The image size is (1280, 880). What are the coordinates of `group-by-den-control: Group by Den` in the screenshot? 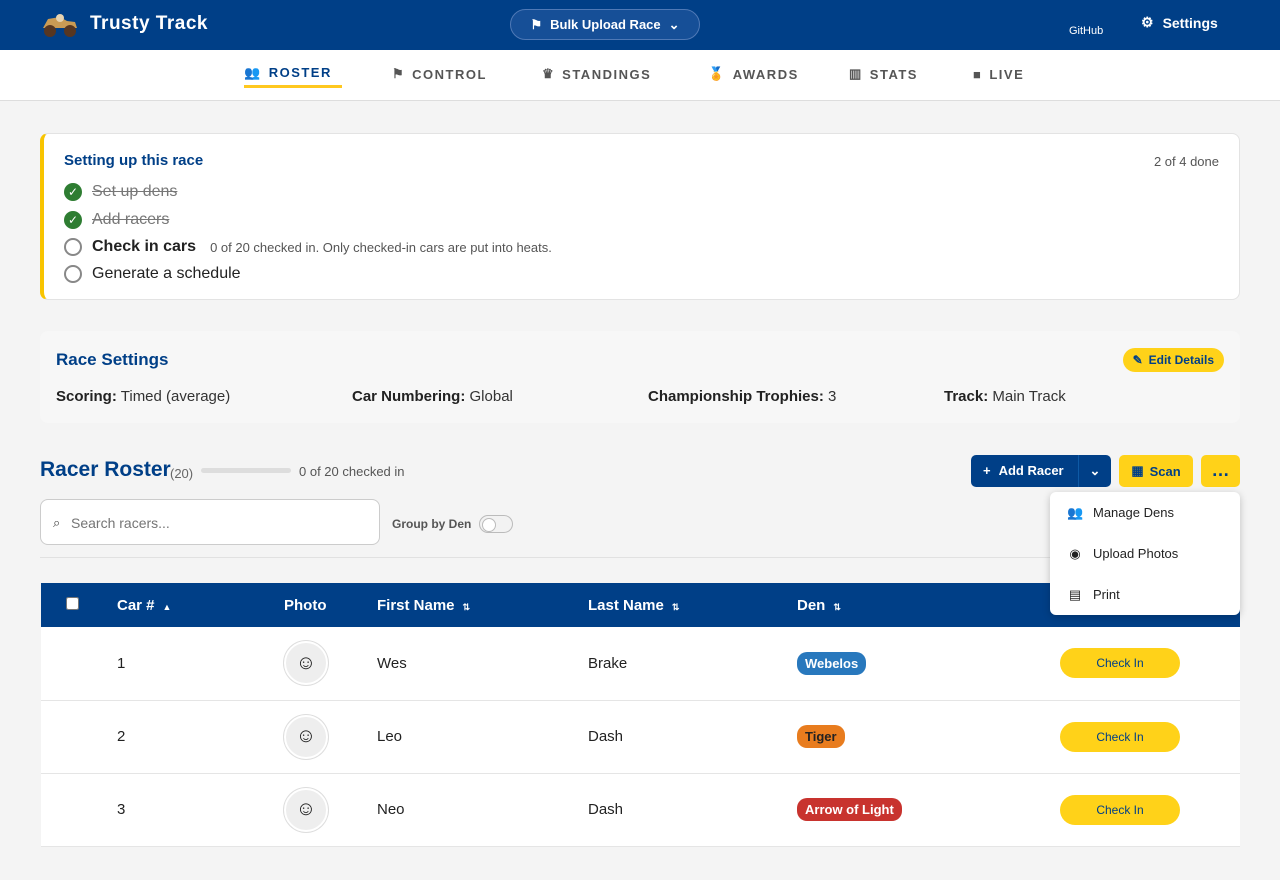 It's located at (453, 524).